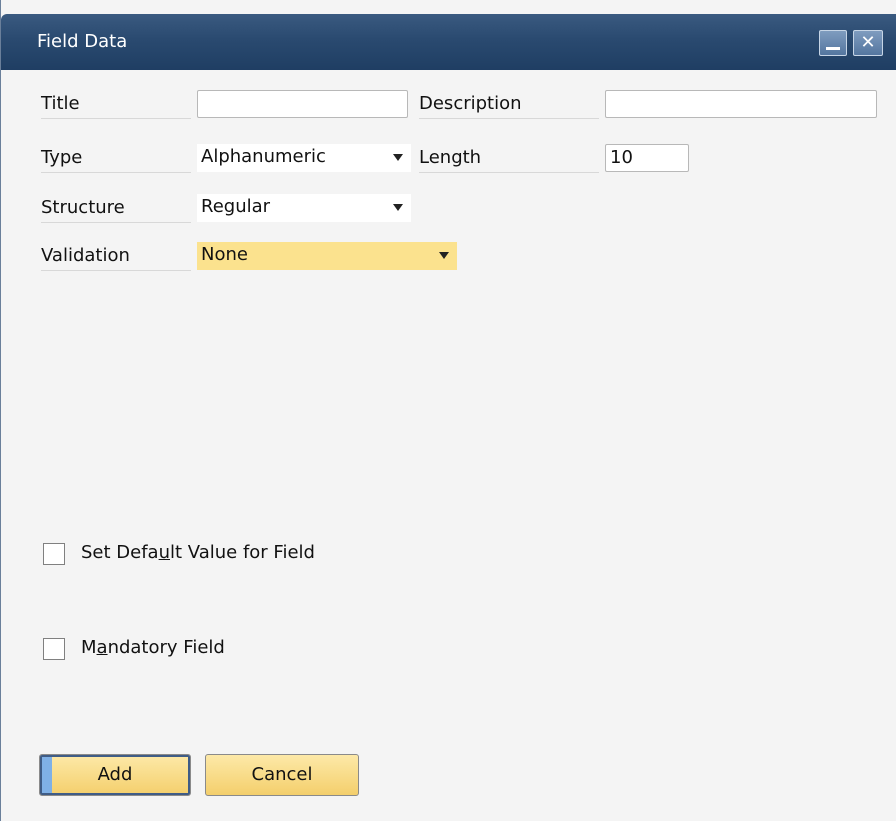 Image resolution: width=896 pixels, height=821 pixels. Describe the element at coordinates (327, 256) in the screenshot. I see `validation-dropdown: None` at that location.